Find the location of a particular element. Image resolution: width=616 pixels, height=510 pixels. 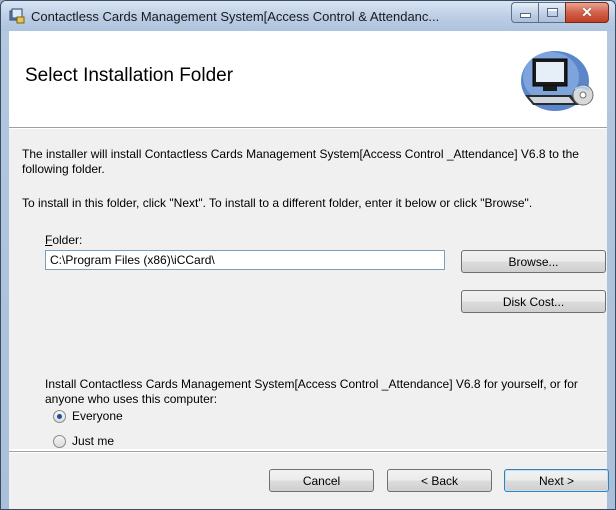

maximize-icon is located at coordinates (552, 12).